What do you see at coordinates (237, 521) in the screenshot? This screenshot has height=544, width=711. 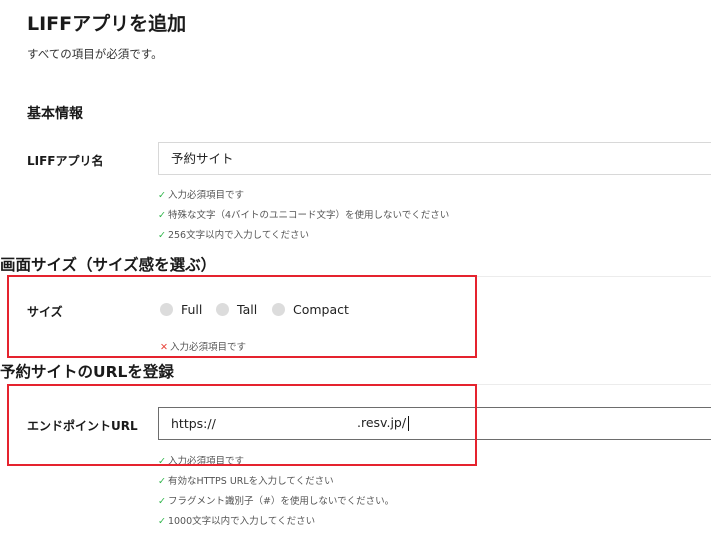 I see `endpoint-hint-length: ✓ 1000文字以内で入力してください` at bounding box center [237, 521].